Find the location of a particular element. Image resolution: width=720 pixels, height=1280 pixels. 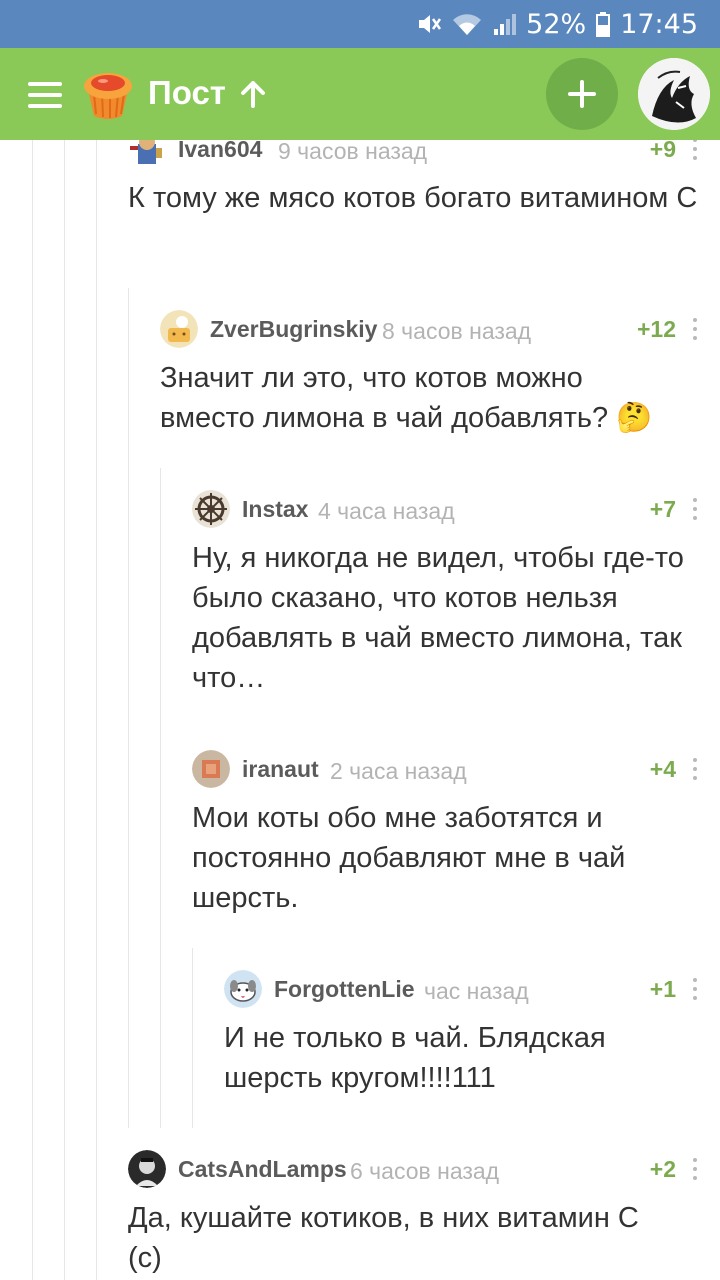

comment-text: Да, кушайте котиков, в них витамин С (с) is located at coordinates (383, 1238).